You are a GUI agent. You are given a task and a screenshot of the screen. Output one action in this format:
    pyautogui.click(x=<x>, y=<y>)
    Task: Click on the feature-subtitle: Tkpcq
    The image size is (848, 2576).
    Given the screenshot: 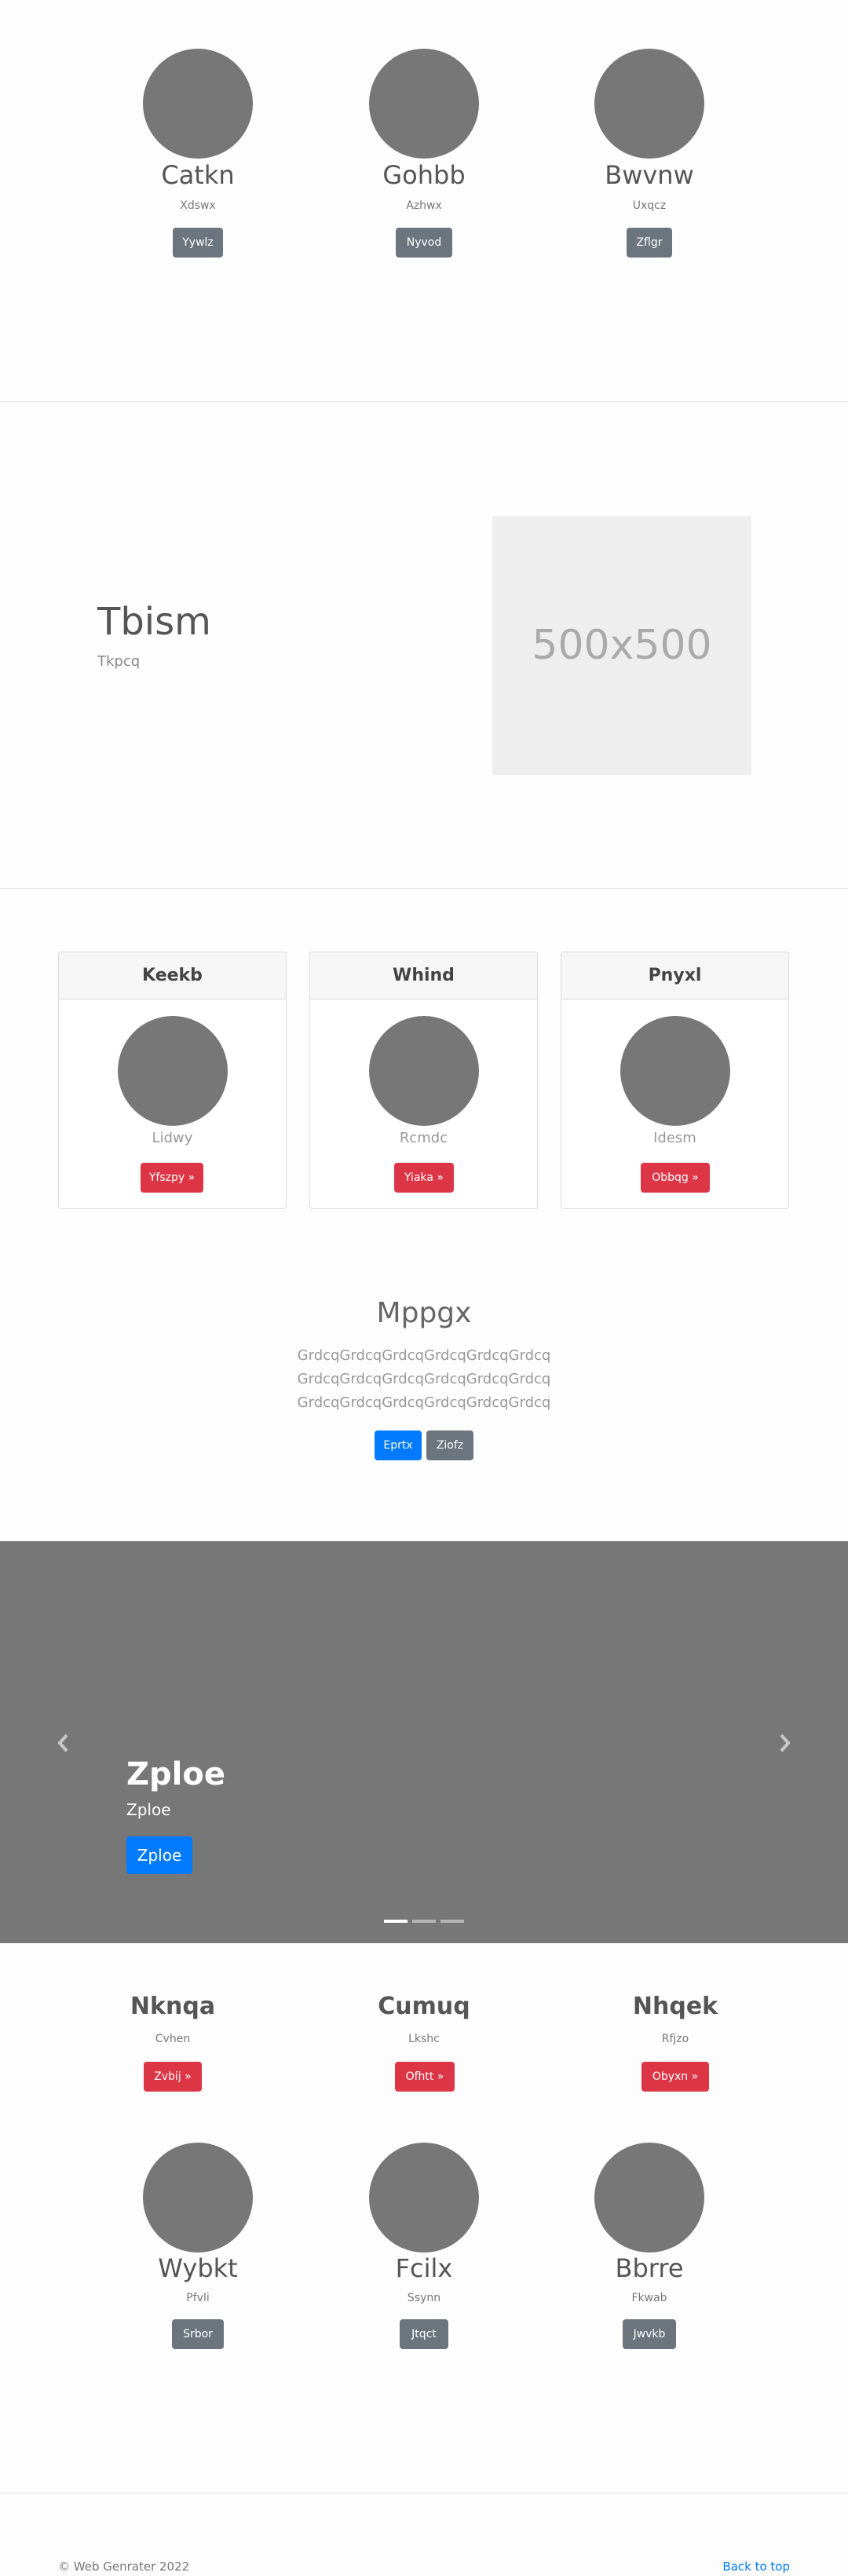 What is the action you would take?
    pyautogui.click(x=119, y=661)
    